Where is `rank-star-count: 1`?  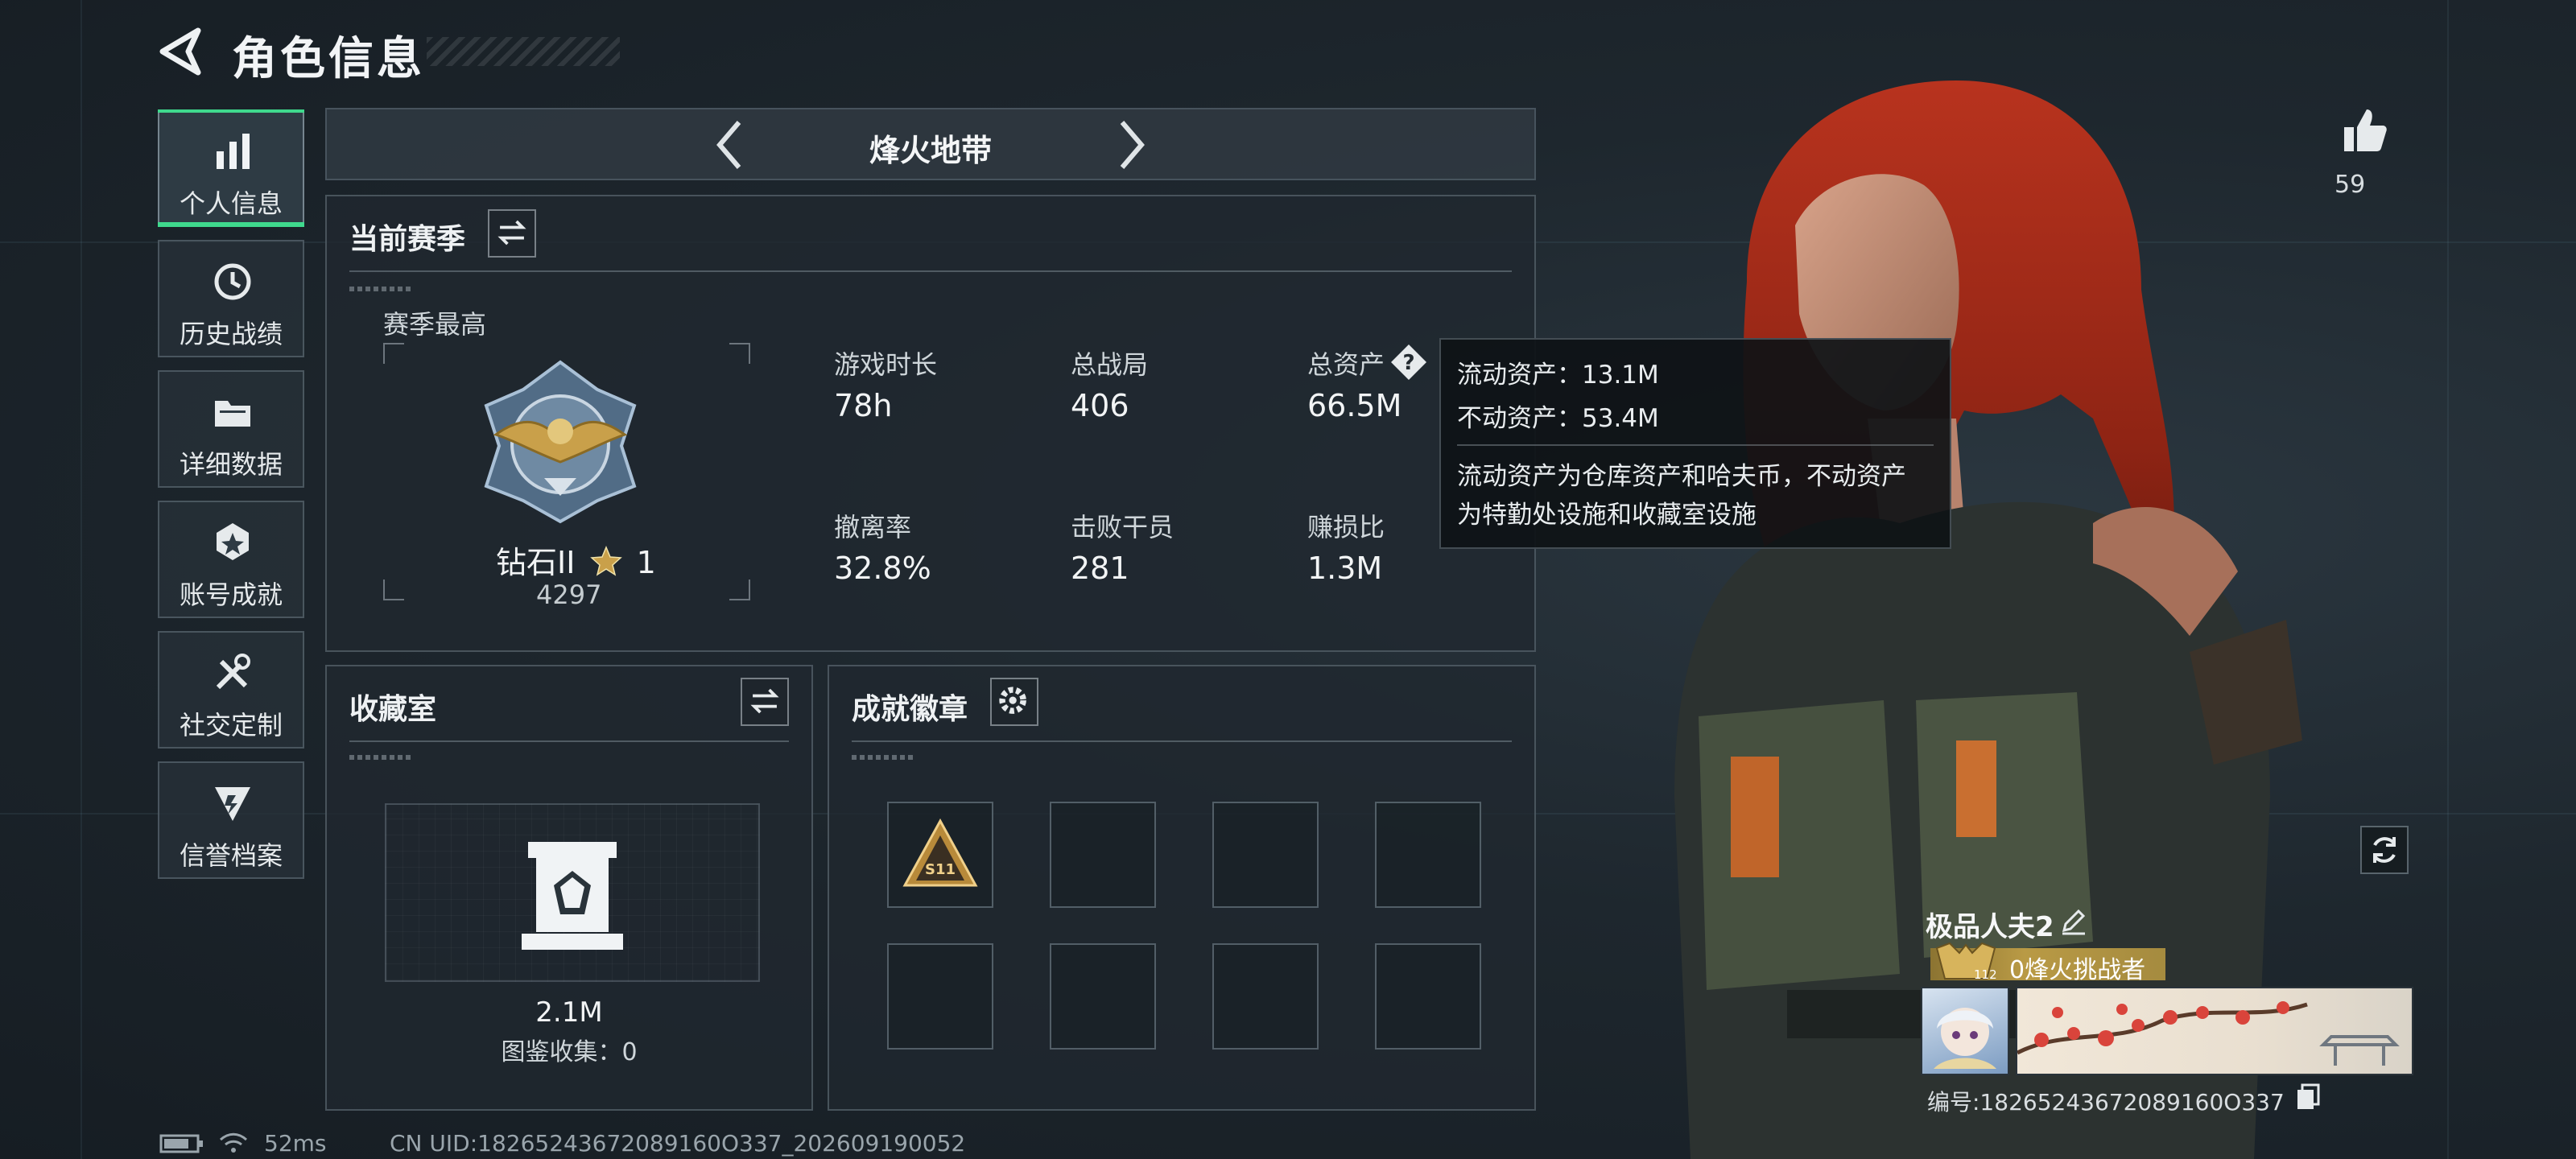
rank-star-count: 1 is located at coordinates (646, 562).